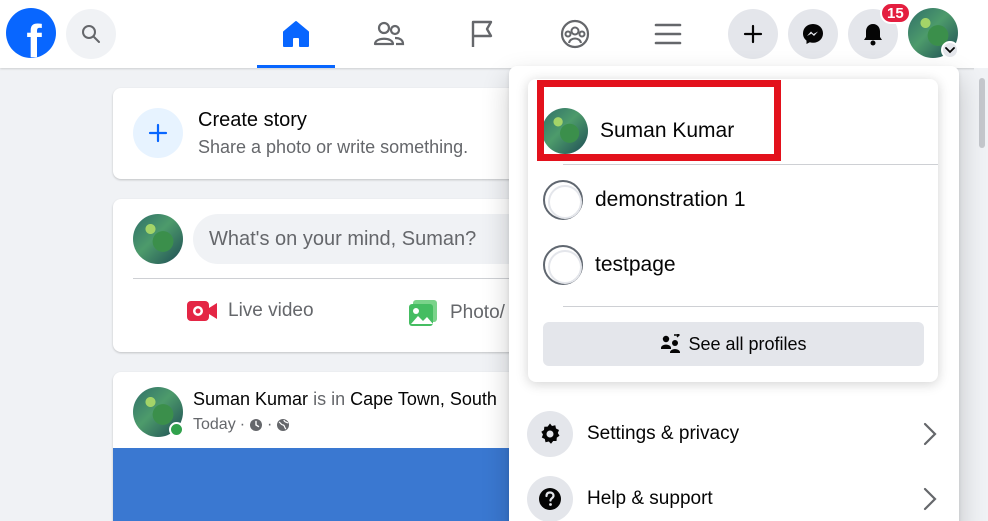 This screenshot has height=521, width=988. What do you see at coordinates (323, 484) in the screenshot?
I see `post-image` at bounding box center [323, 484].